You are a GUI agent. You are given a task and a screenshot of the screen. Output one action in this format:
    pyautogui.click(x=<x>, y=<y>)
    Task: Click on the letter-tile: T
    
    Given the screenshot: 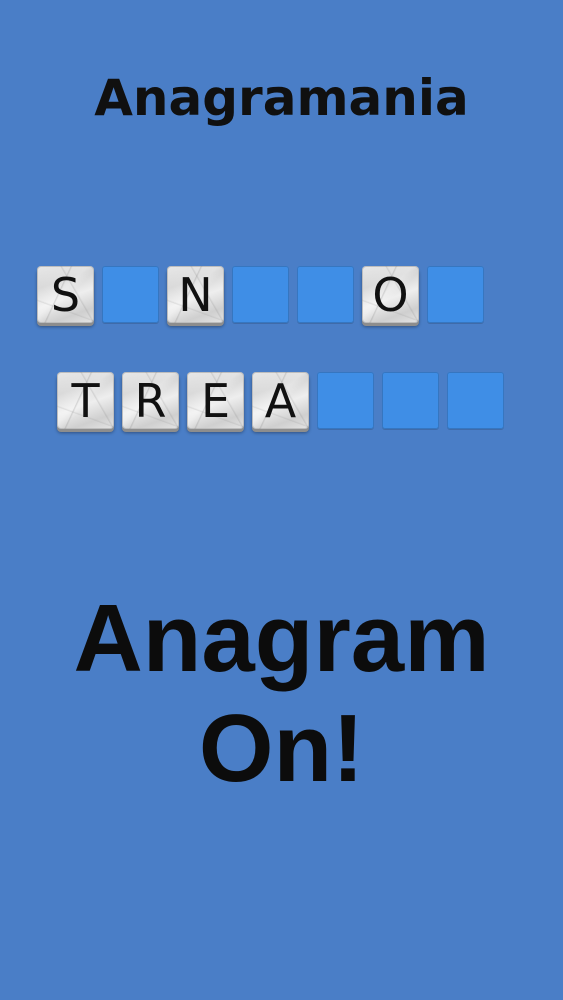 What is the action you would take?
    pyautogui.click(x=85, y=400)
    